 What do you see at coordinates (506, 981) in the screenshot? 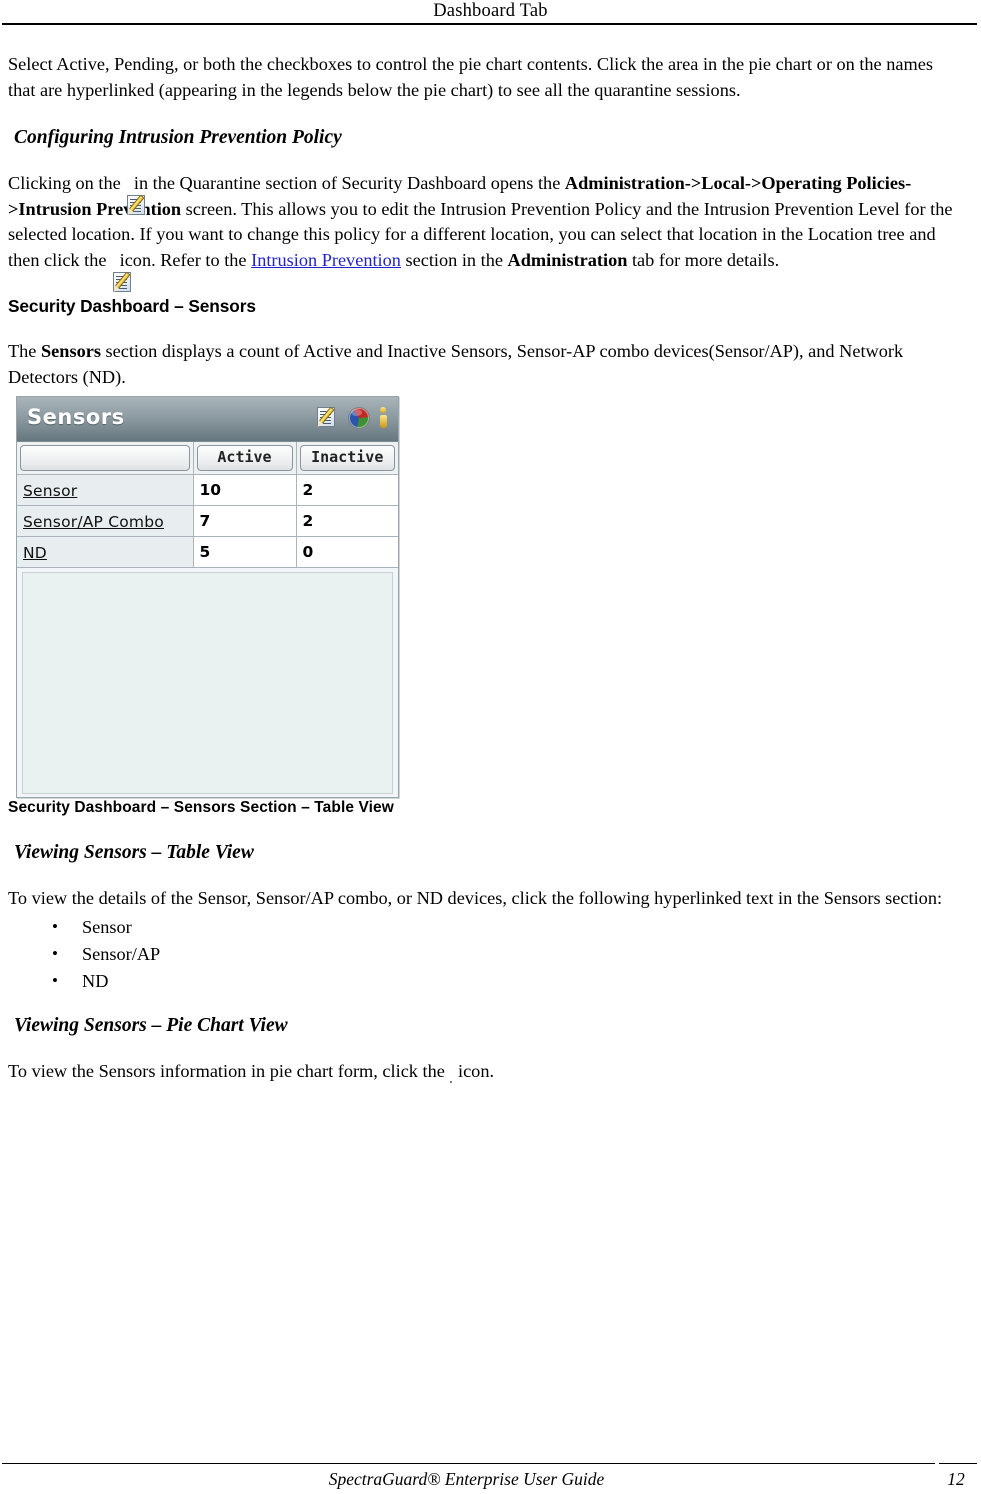
I see `list-item: ND` at bounding box center [506, 981].